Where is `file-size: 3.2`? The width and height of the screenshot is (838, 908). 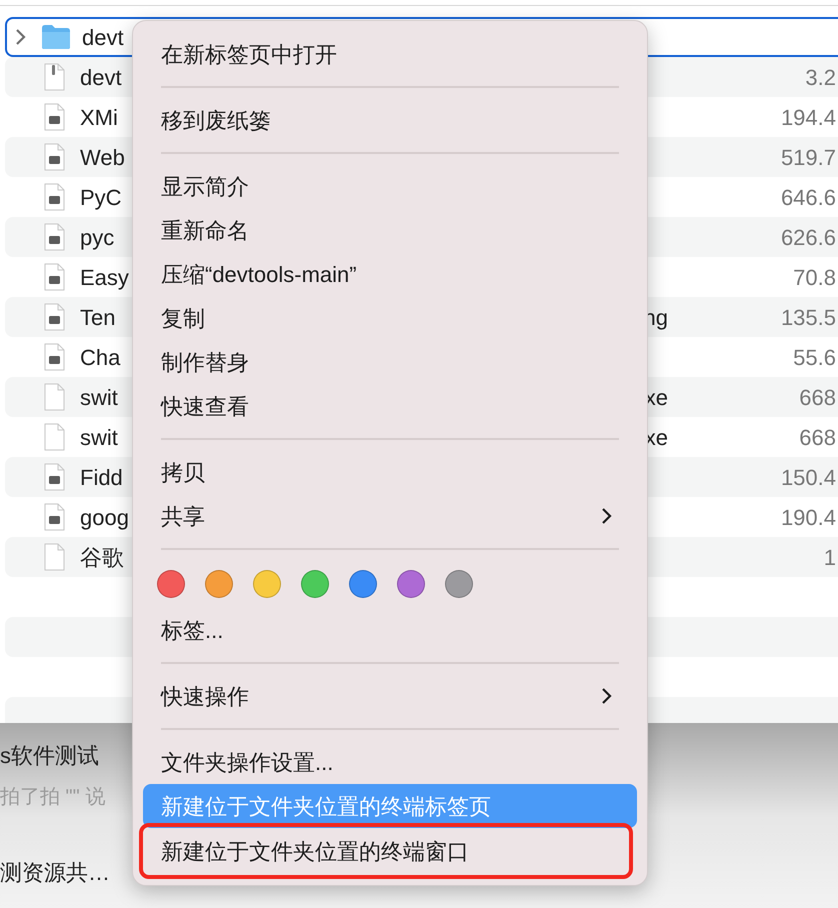
file-size: 3.2 is located at coordinates (820, 78).